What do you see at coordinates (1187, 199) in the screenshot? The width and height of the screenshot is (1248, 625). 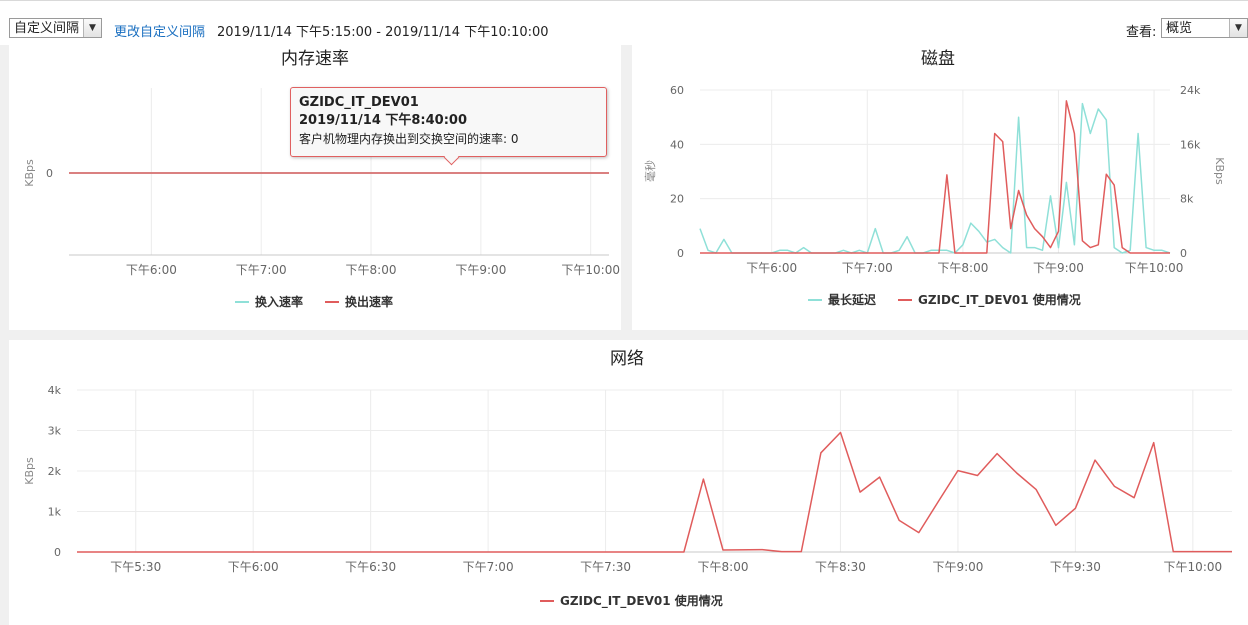 I see `y-right-tick-label: 8k` at bounding box center [1187, 199].